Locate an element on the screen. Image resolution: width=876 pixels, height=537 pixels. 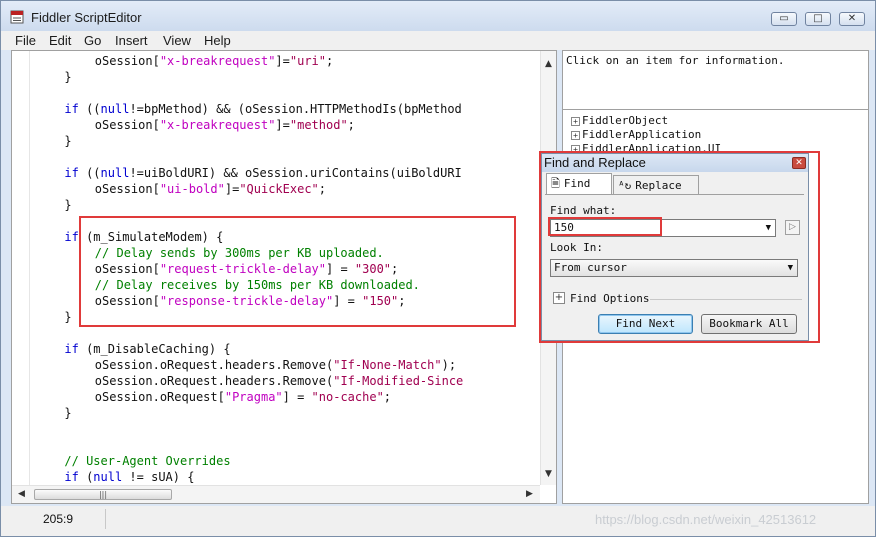
code-token: "response-trickle-delay" is located at coordinates (246, 301).